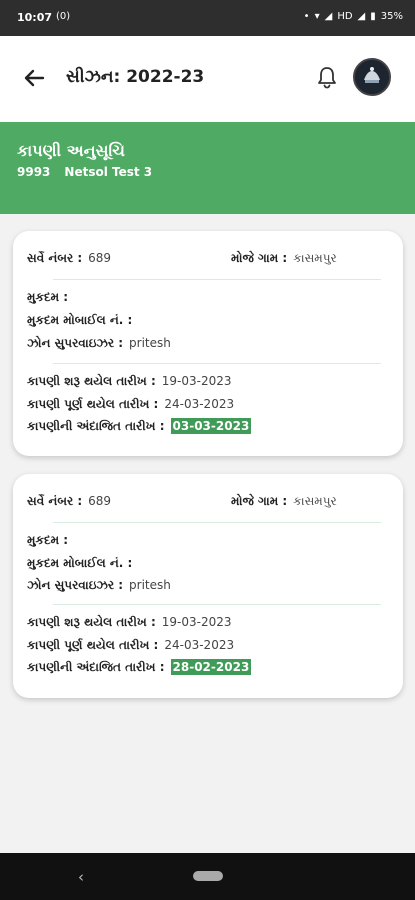  What do you see at coordinates (328, 16) in the screenshot?
I see `signal-icon: ◢` at bounding box center [328, 16].